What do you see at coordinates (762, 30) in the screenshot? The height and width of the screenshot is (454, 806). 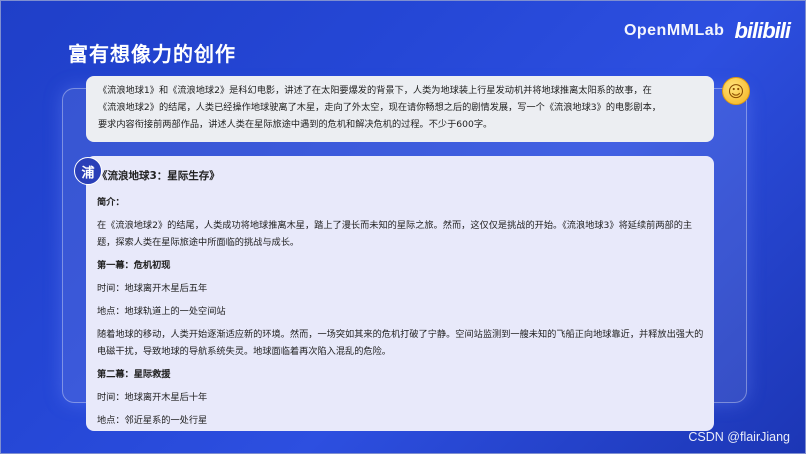 I see `bilibili-logo: bilibili` at bounding box center [762, 30].